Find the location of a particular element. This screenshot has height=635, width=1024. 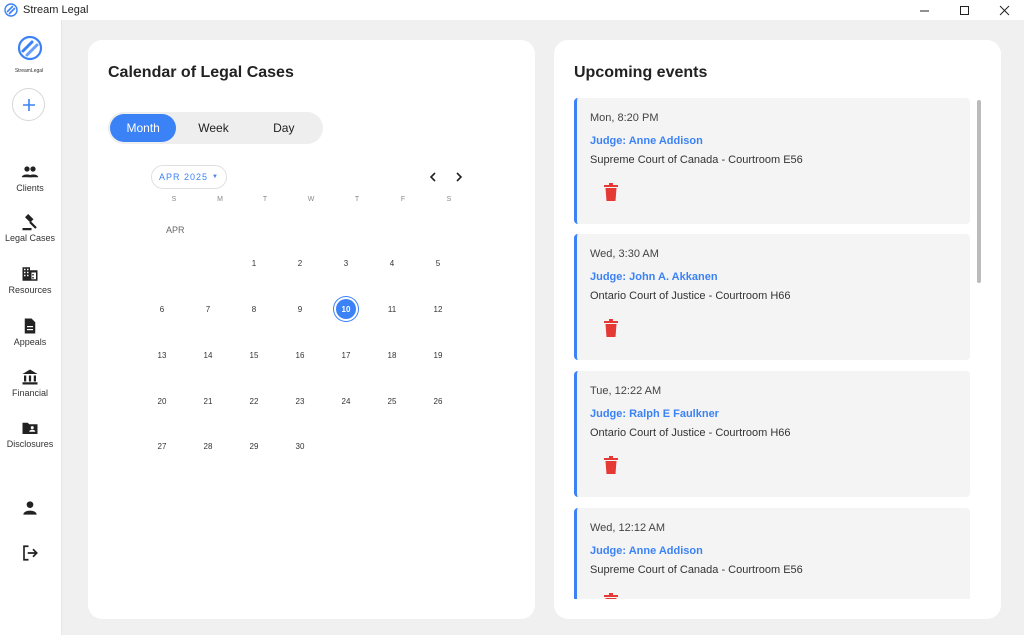

event-judge: Judge: John A. Akkanen is located at coordinates (654, 277).